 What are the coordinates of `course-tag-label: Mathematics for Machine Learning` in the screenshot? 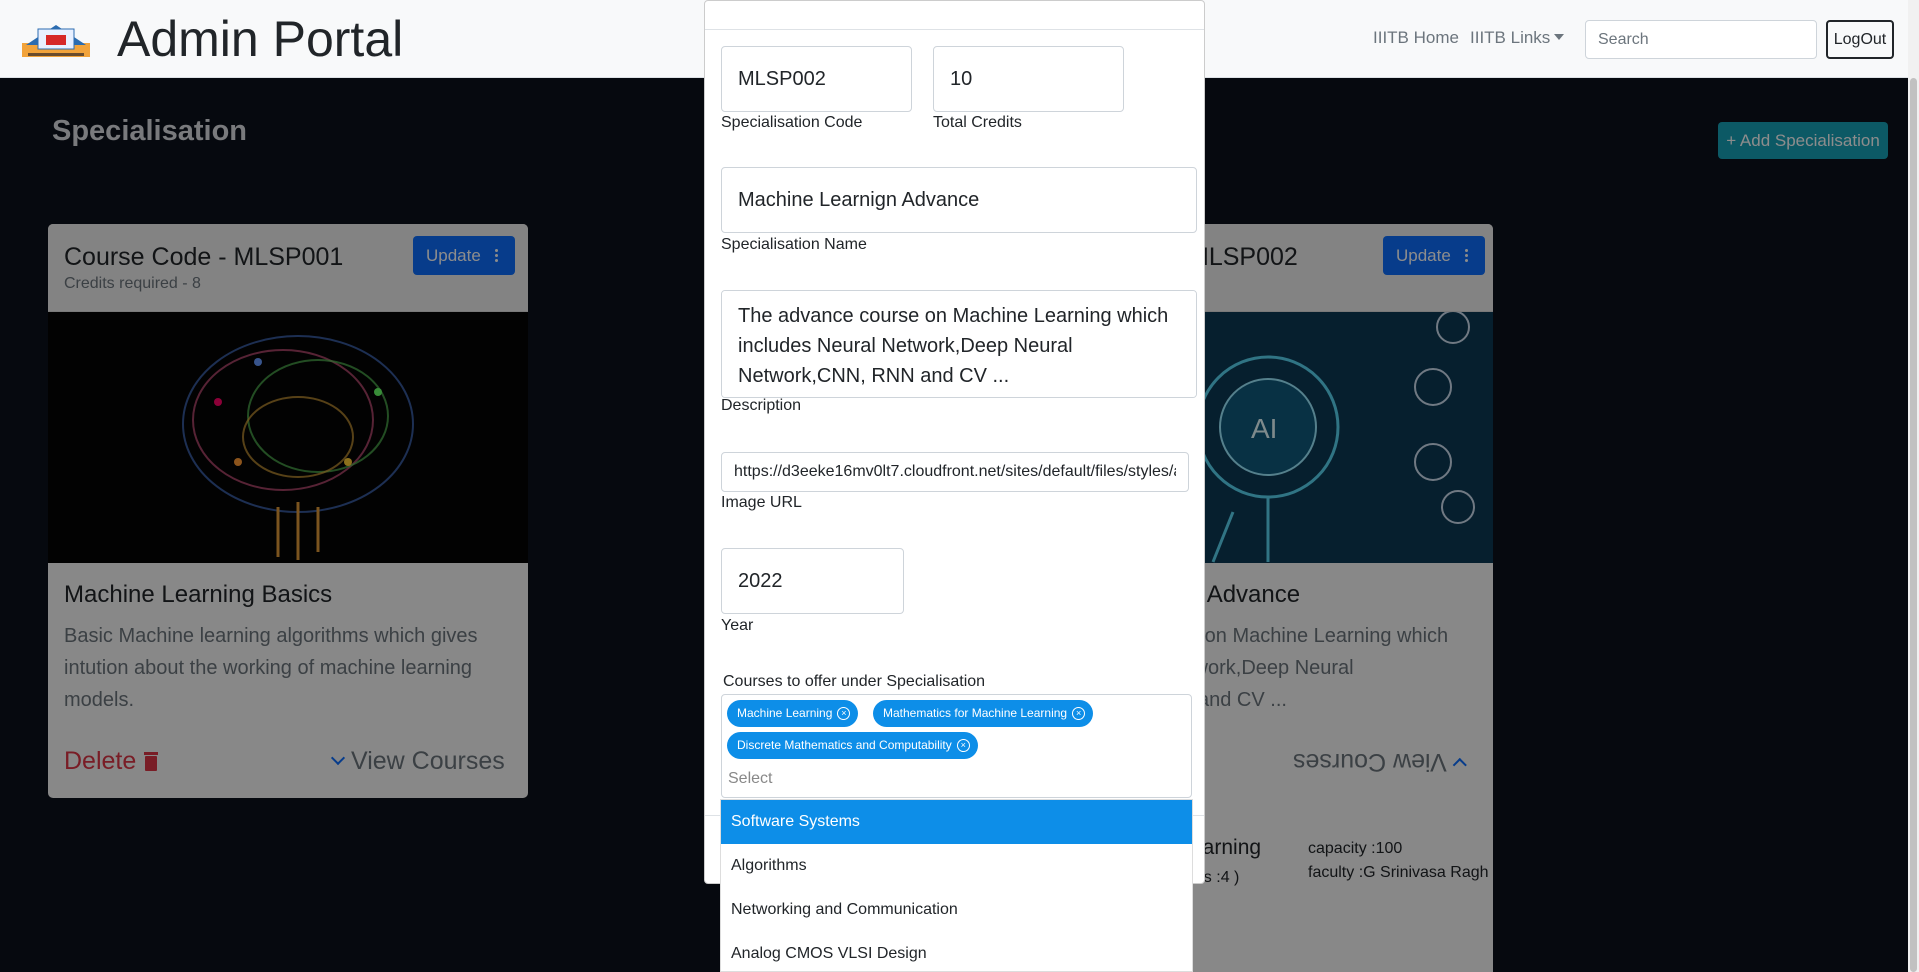 It's located at (975, 713).